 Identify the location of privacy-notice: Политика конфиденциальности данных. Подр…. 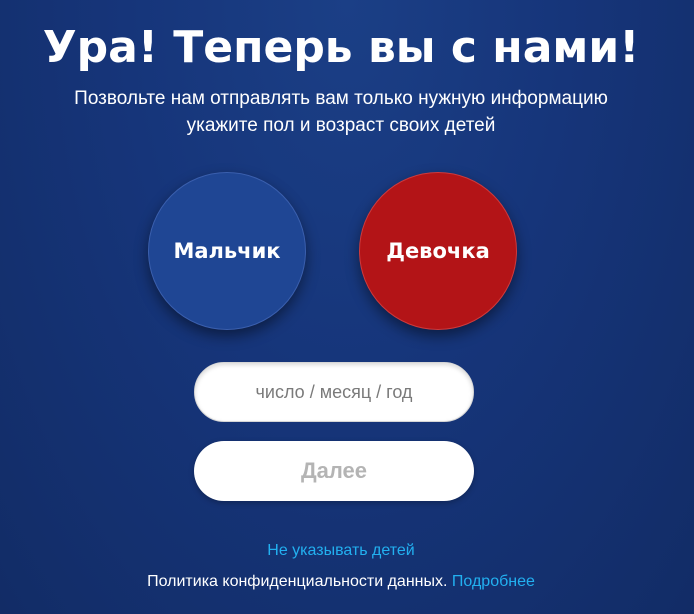
(341, 582).